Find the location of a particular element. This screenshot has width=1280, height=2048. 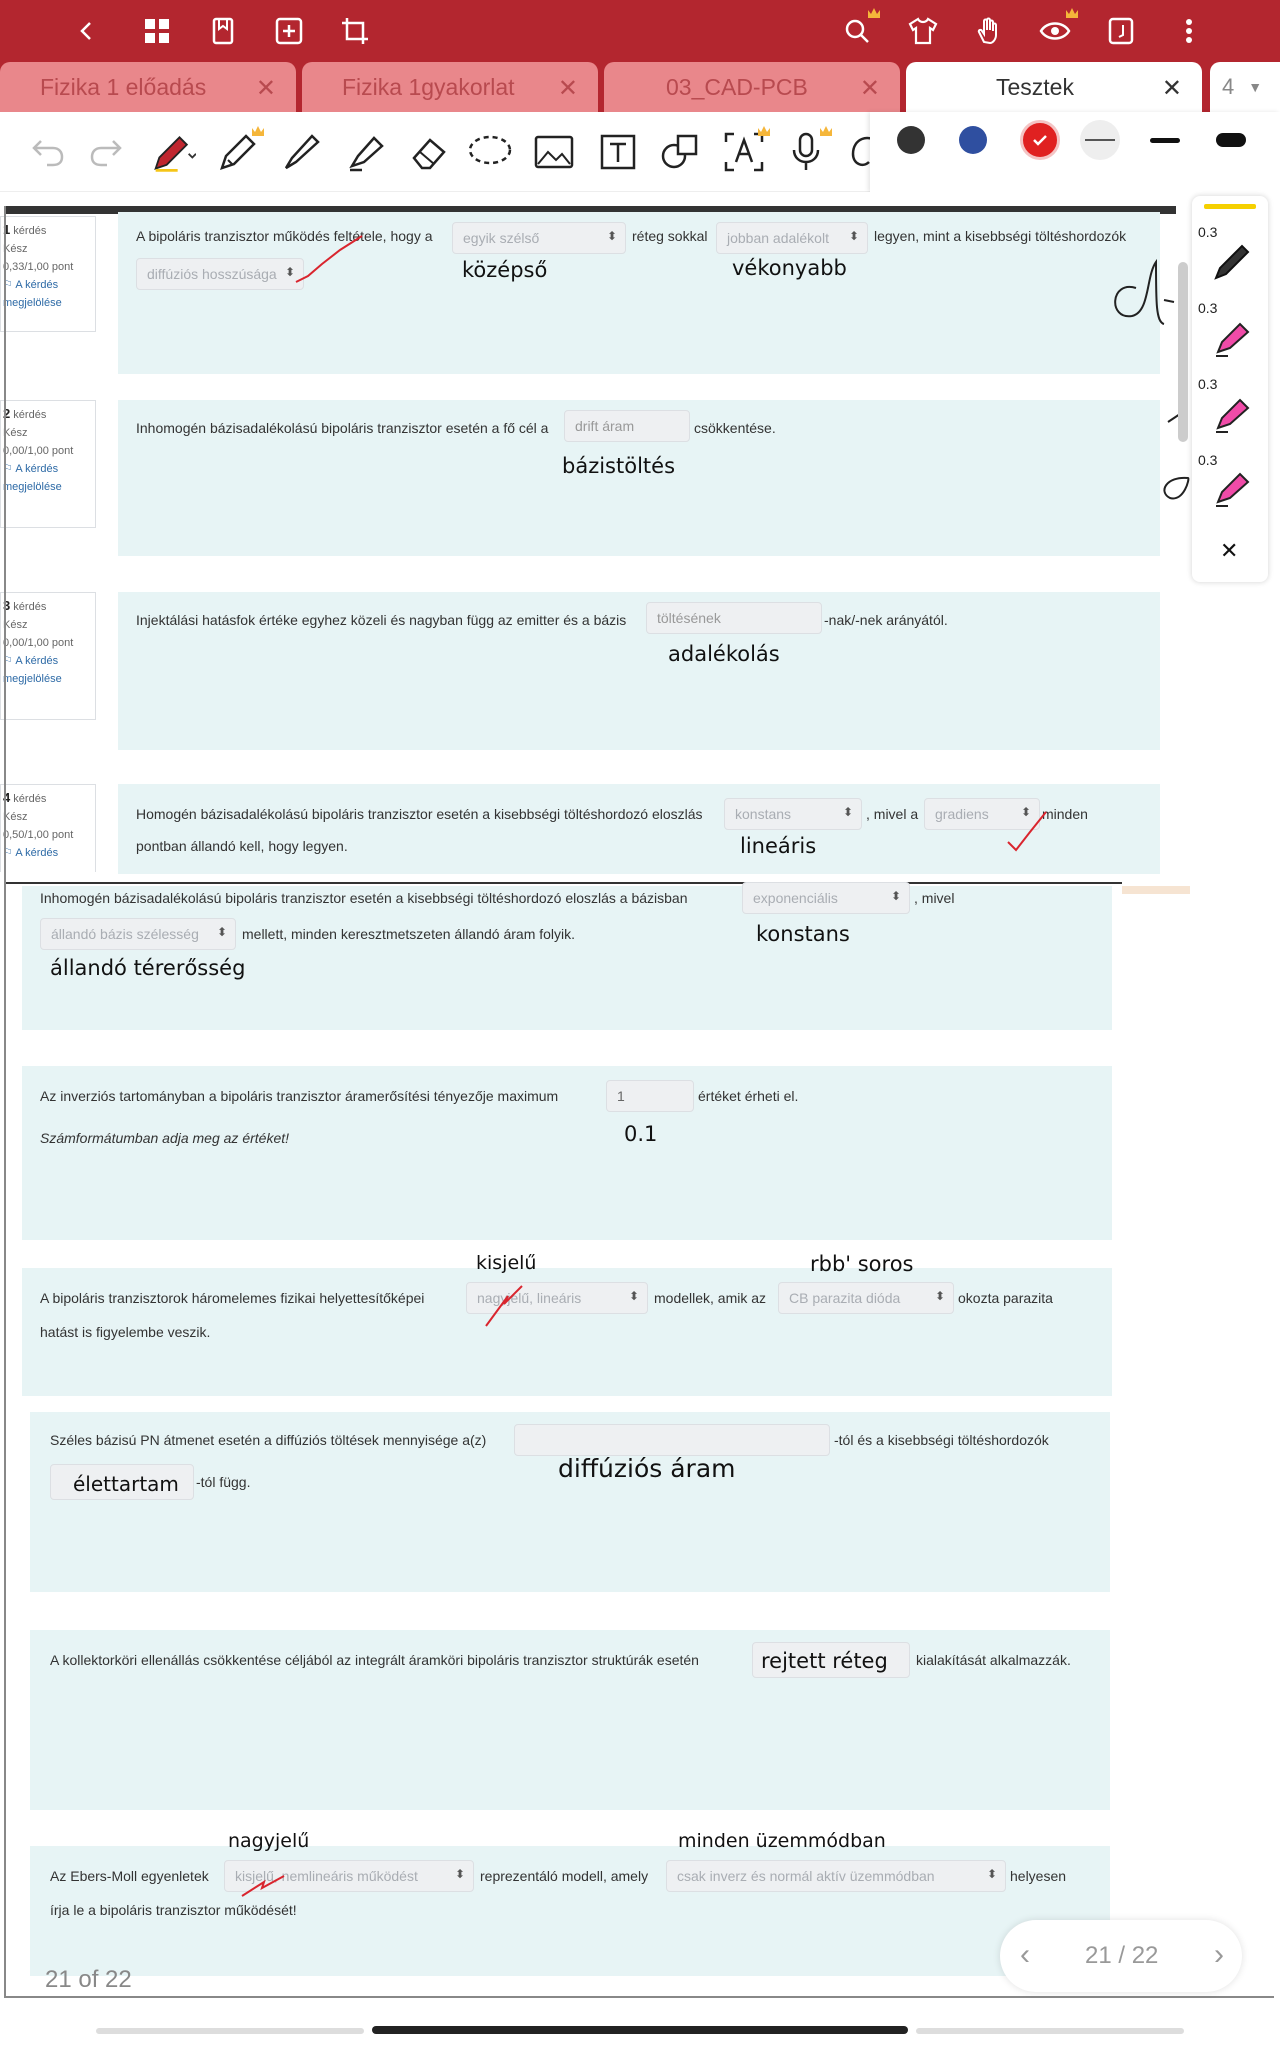

tab-tesztek: Tesztek ✕ is located at coordinates (1054, 87).